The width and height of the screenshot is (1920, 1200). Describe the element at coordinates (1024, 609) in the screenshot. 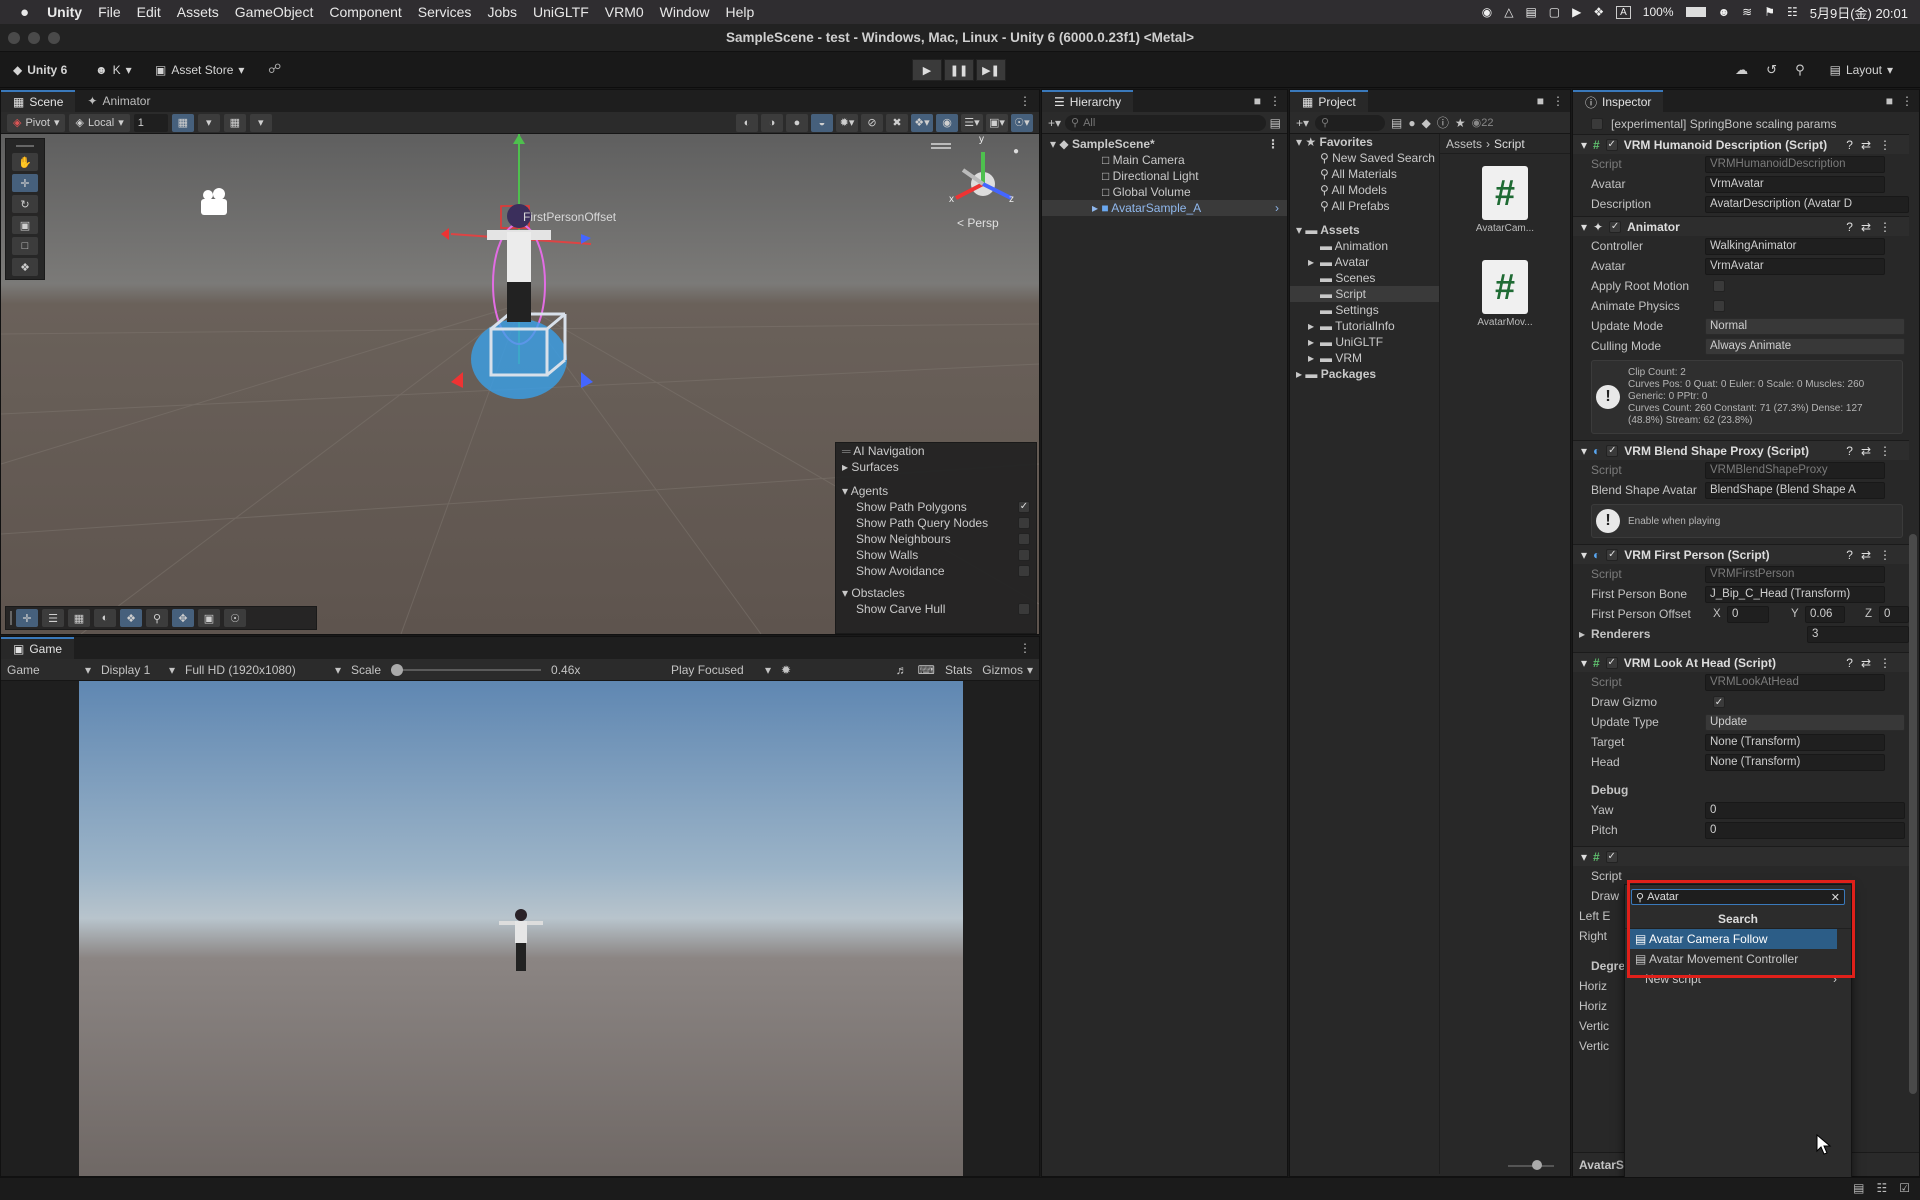

I see `carve-checkbox` at that location.